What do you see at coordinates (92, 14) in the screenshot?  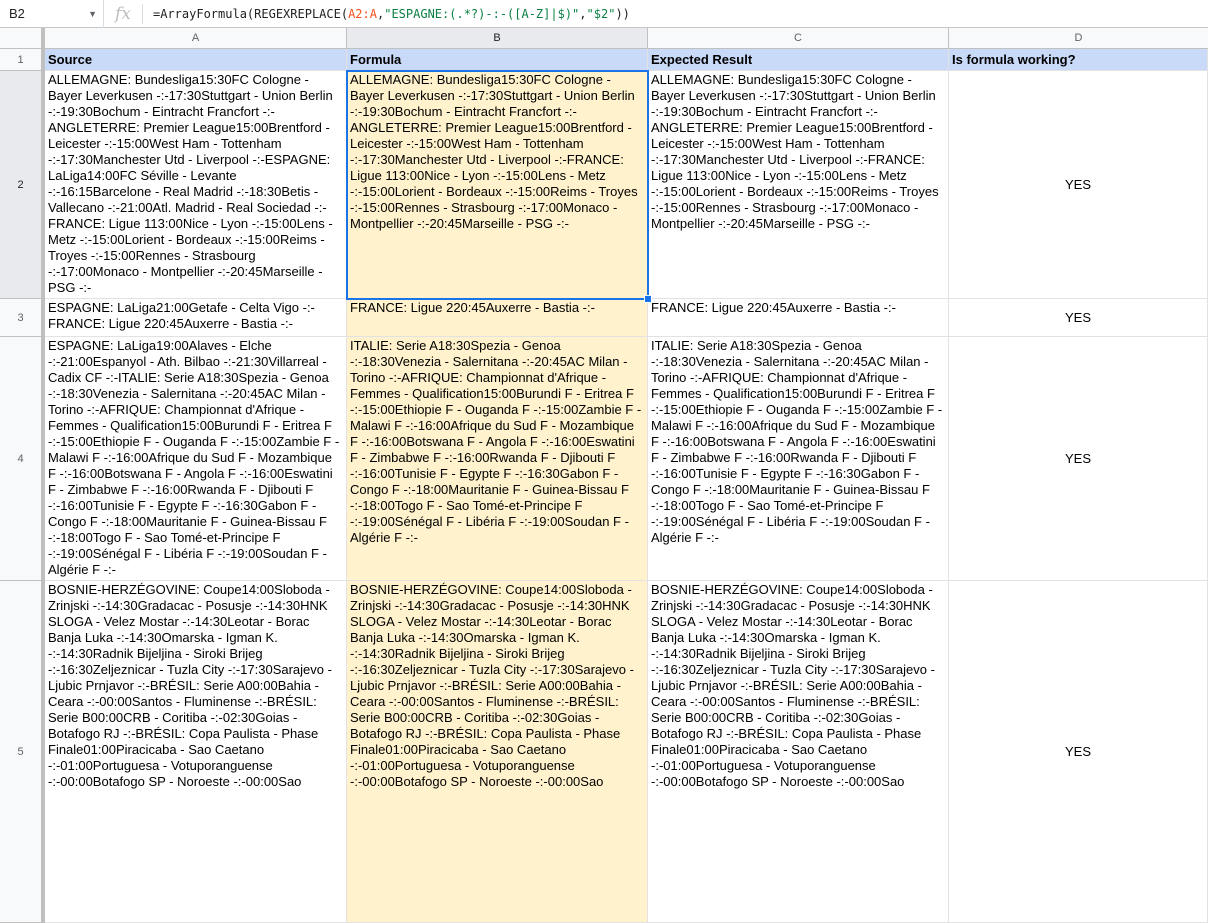 I see `chevron-down-icon: ▼` at bounding box center [92, 14].